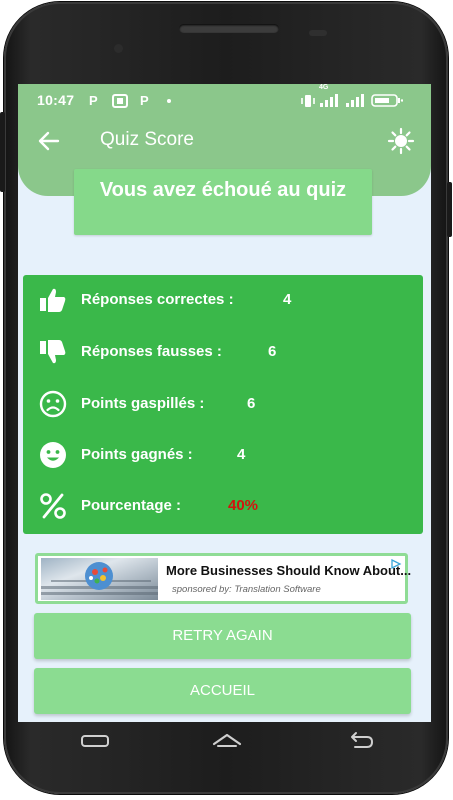  I want to click on stat-row-earned: Points gagnés : 4, so click(223, 455).